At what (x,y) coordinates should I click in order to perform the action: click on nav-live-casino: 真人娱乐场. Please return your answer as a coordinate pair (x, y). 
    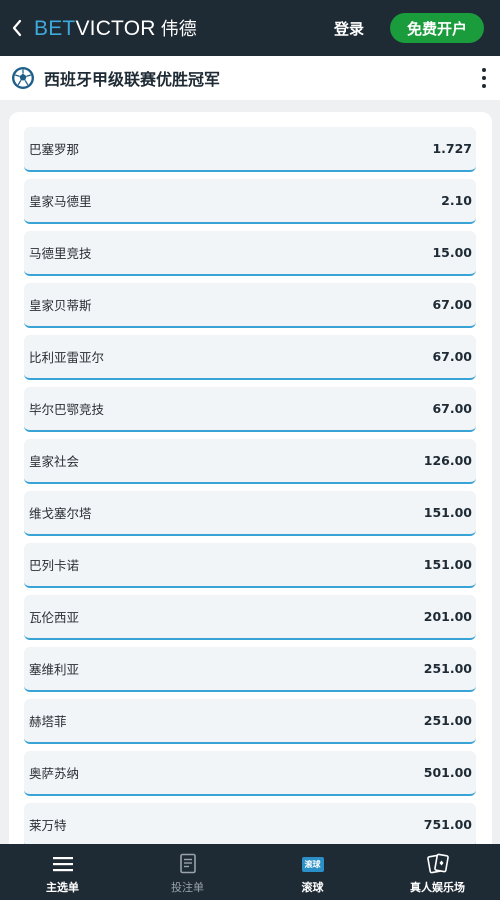
    Looking at the image, I should click on (437, 872).